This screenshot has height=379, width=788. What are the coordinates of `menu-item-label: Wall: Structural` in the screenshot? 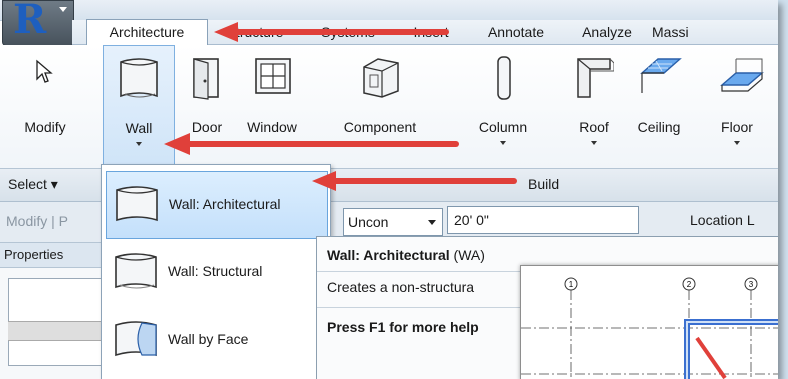 It's located at (215, 271).